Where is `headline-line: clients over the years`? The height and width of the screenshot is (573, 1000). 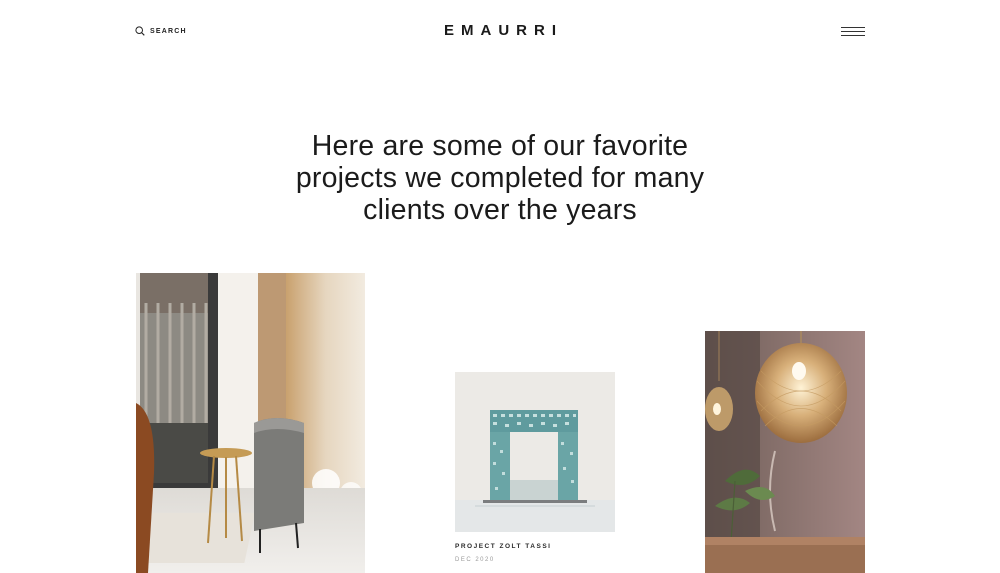 headline-line: clients over the years is located at coordinates (500, 210).